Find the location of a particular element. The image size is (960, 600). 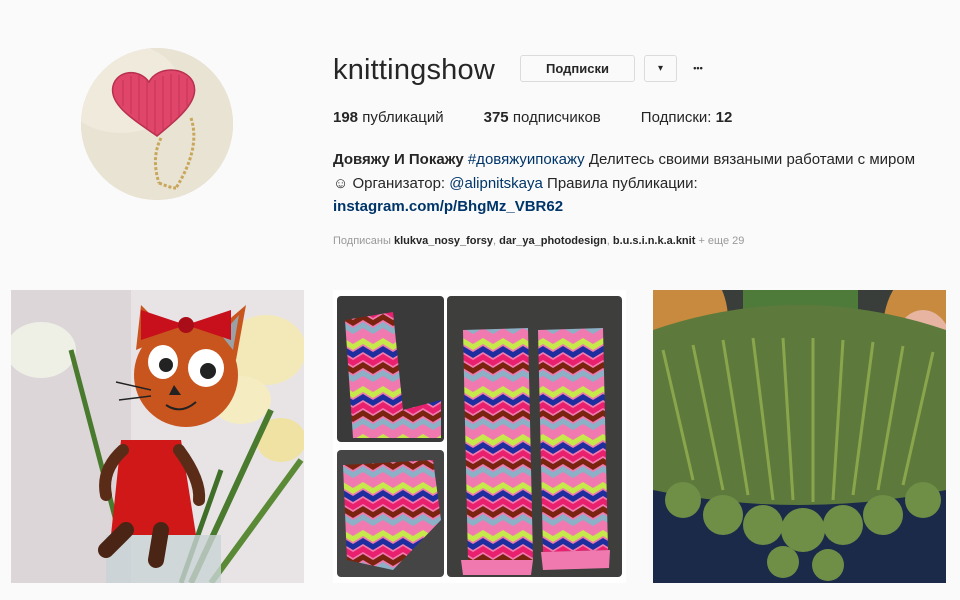

bio-text-3: Правила публикации: is located at coordinates (620, 183).